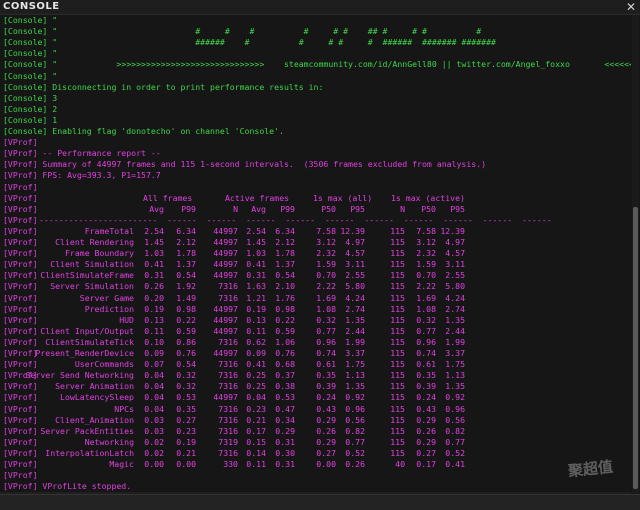 Image resolution: width=640 pixels, height=510 pixels. What do you see at coordinates (355, 430) in the screenshot?
I see `table-cell: 0.82` at bounding box center [355, 430].